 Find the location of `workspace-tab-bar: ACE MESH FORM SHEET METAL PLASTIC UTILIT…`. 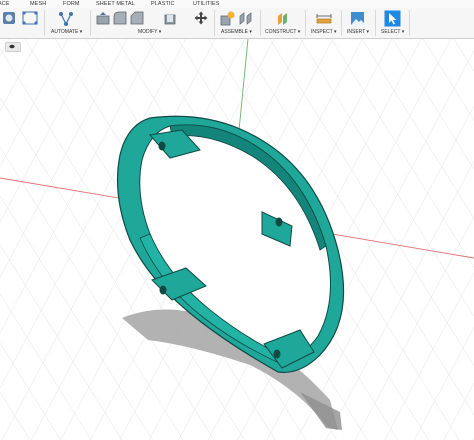

workspace-tab-bar: ACE MESH FORM SHEET METAL PLASTIC UTILIT… is located at coordinates (237, 4).